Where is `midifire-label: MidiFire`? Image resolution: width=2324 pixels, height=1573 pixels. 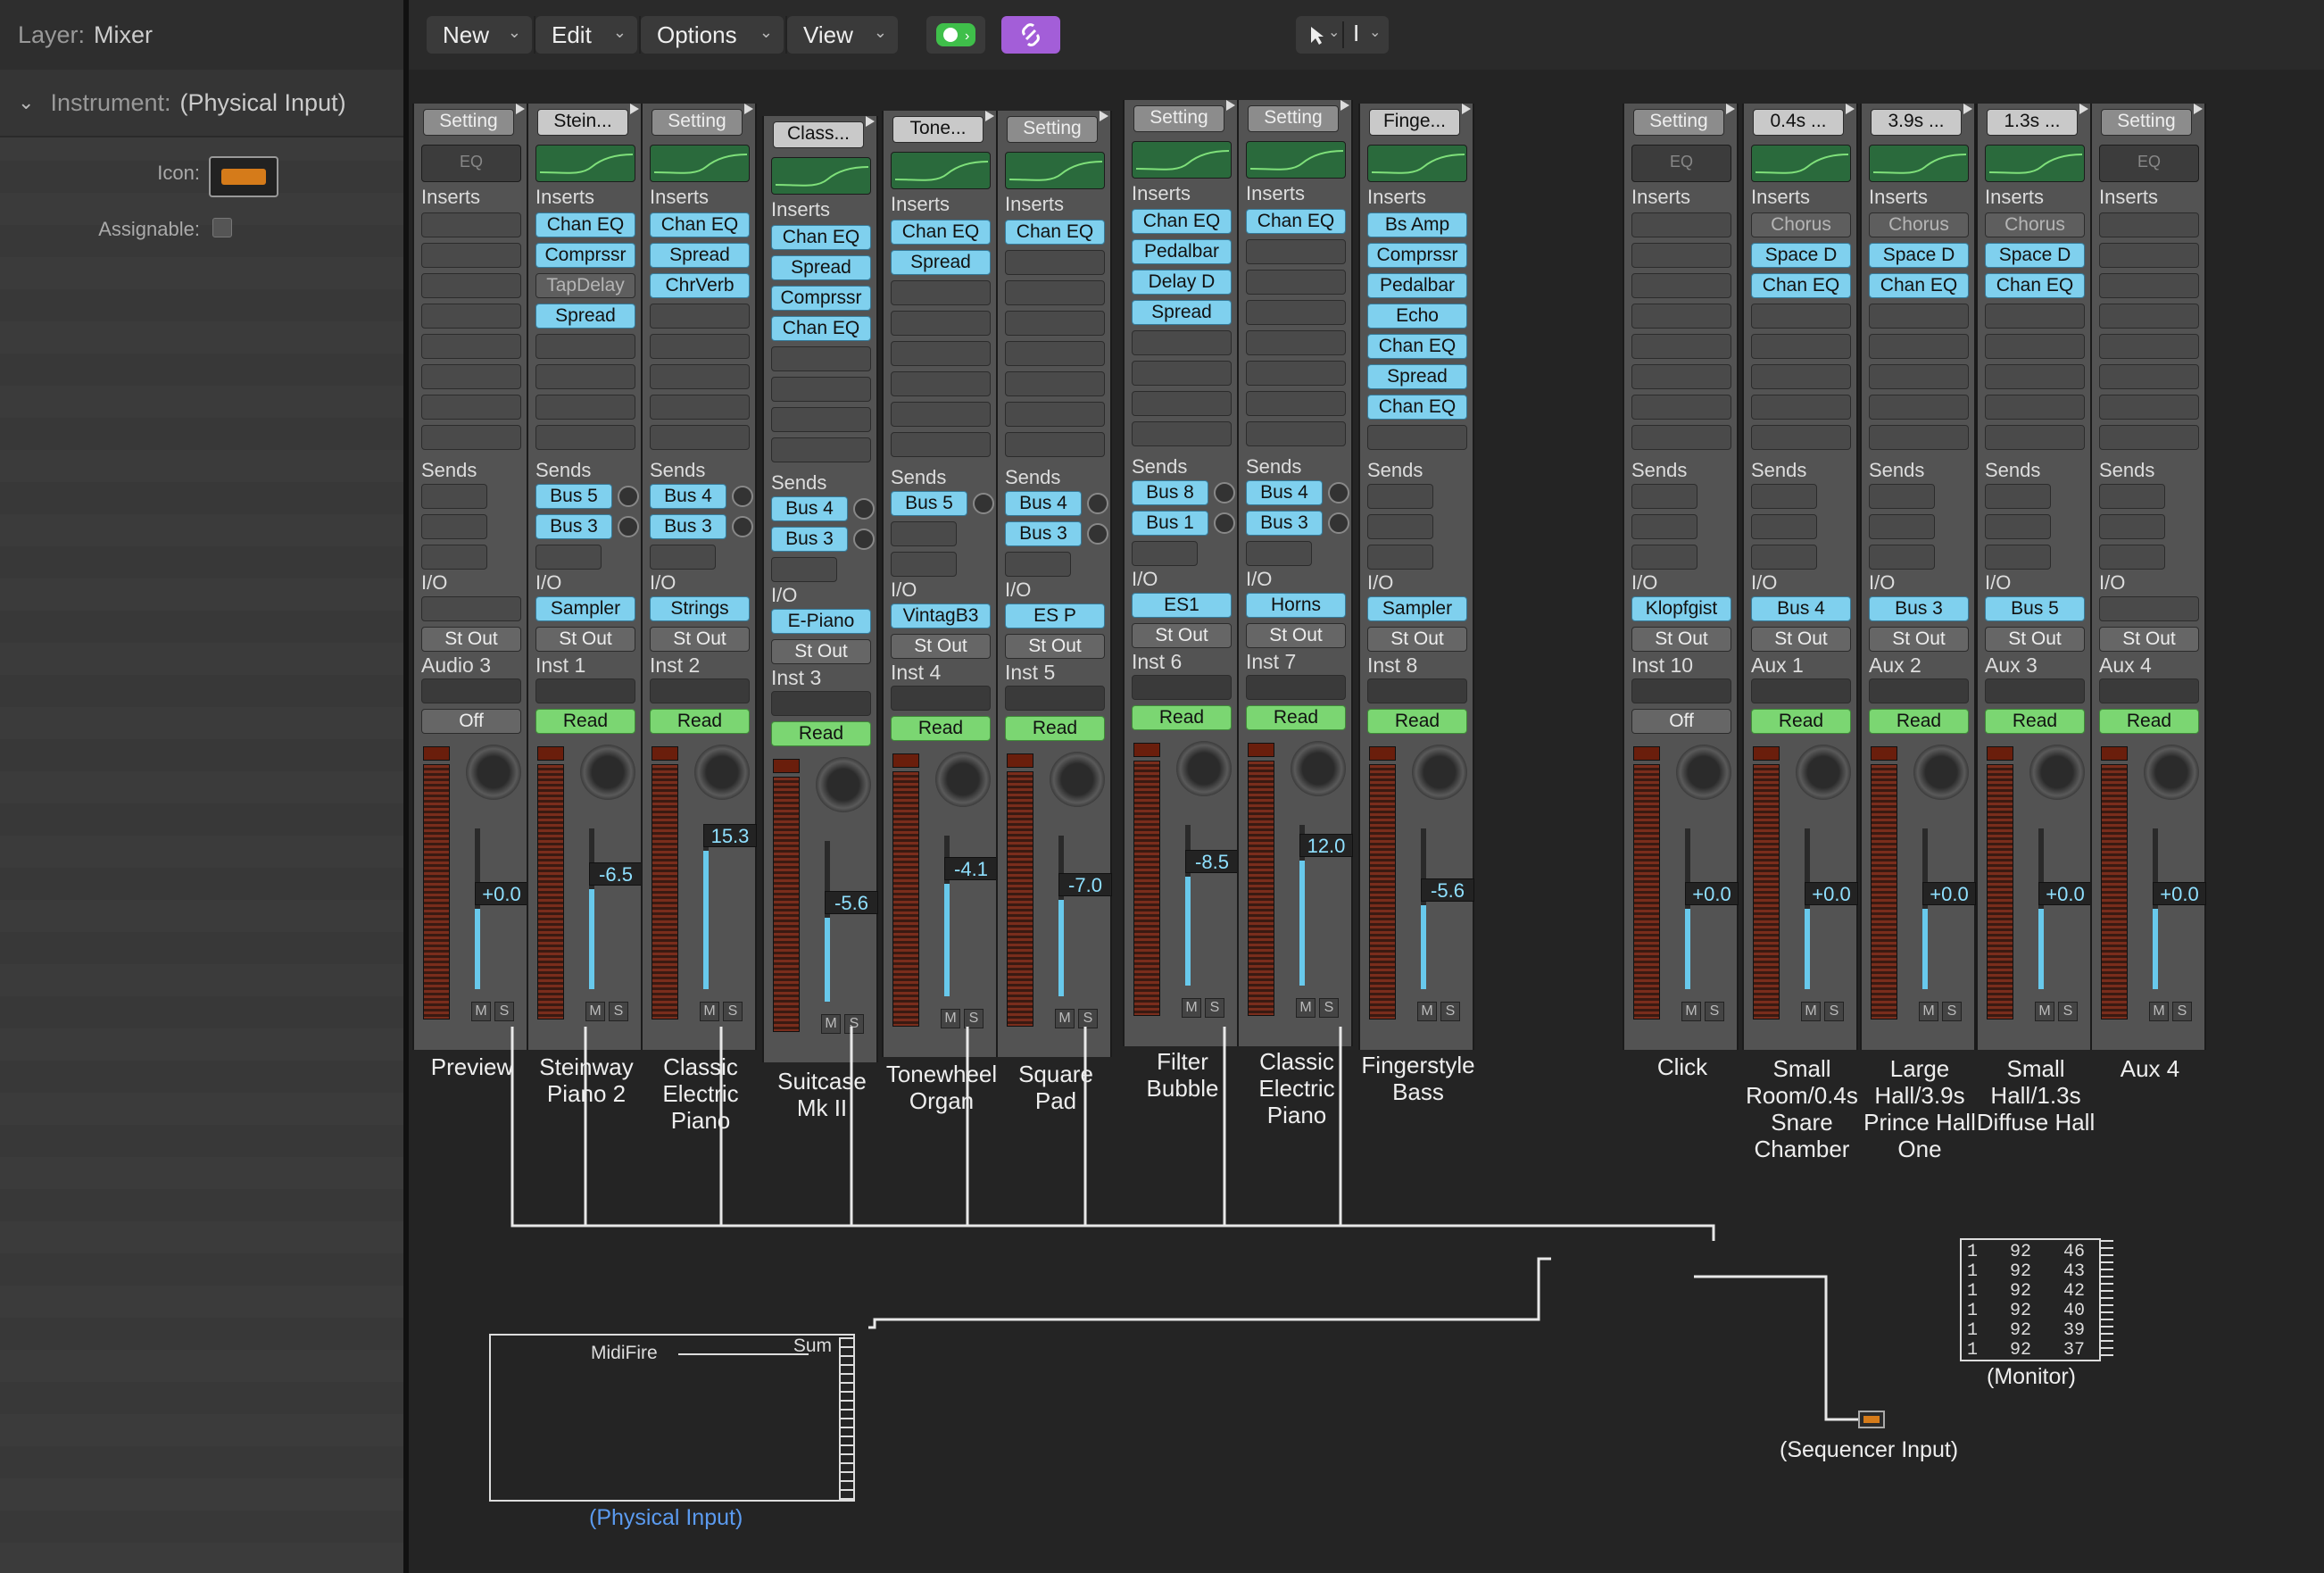 midifire-label: MidiFire is located at coordinates (624, 1353).